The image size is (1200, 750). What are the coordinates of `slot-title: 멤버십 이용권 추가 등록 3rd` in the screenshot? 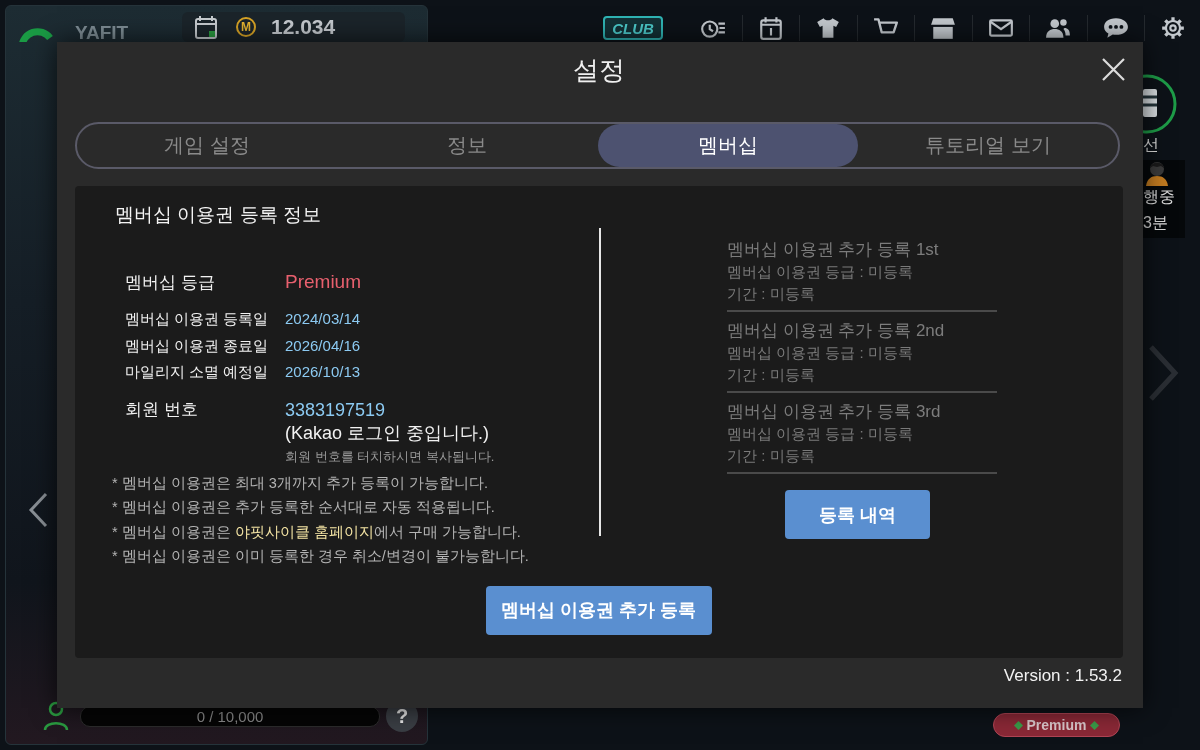 It's located at (834, 412).